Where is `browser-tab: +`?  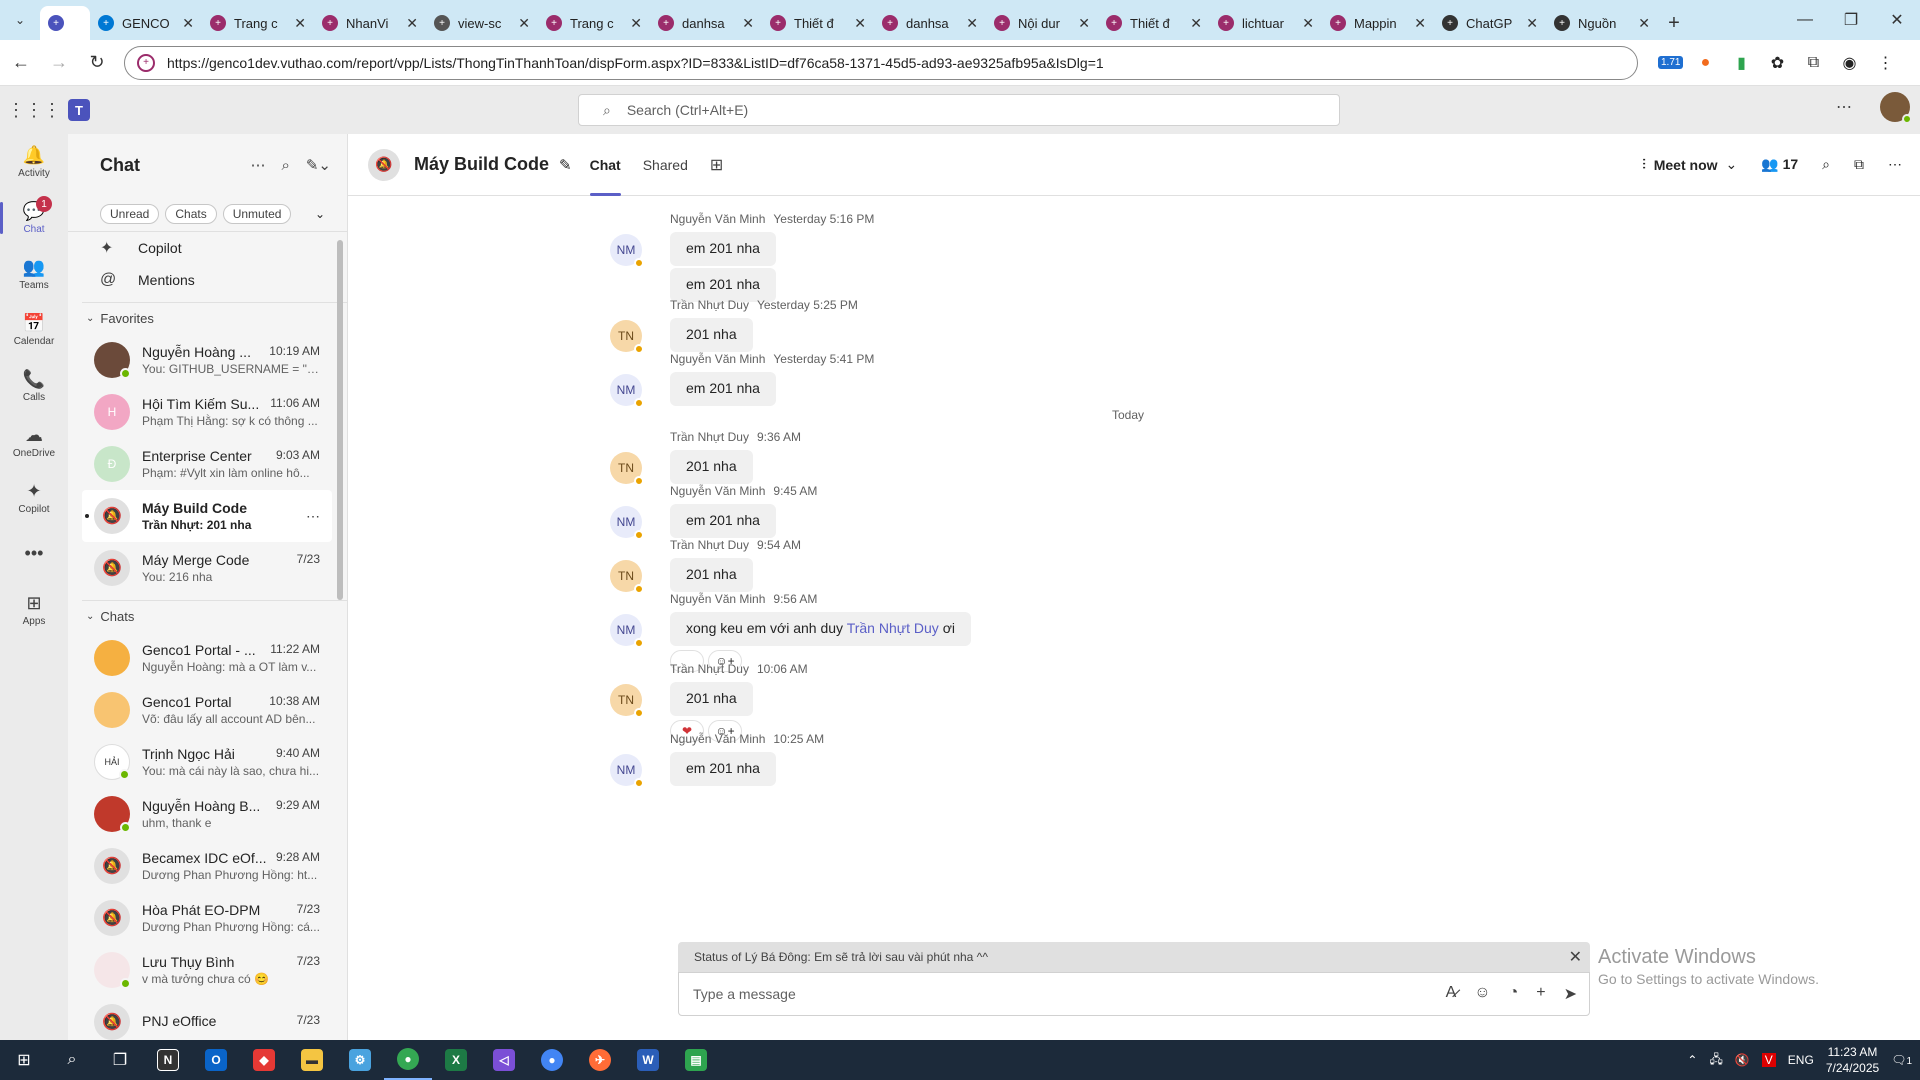
browser-tab: + is located at coordinates (65, 23).